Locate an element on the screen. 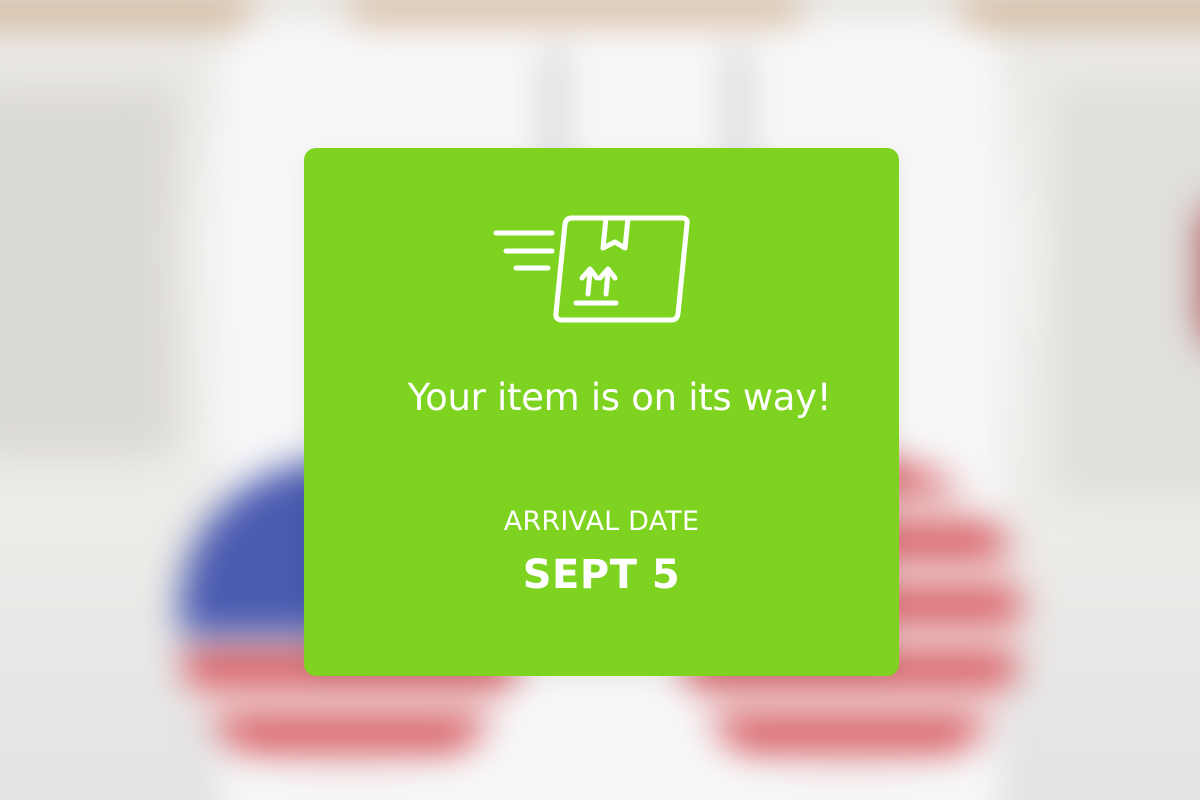  background-rail-center is located at coordinates (575, 11).